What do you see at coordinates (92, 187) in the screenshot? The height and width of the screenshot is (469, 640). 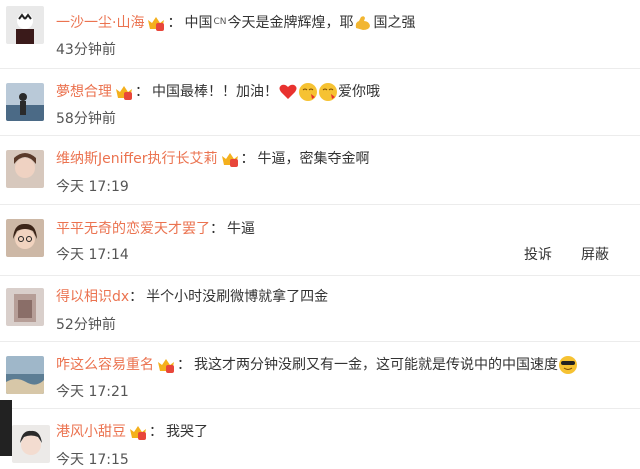 I see `comment-time: 今天 17:19` at bounding box center [92, 187].